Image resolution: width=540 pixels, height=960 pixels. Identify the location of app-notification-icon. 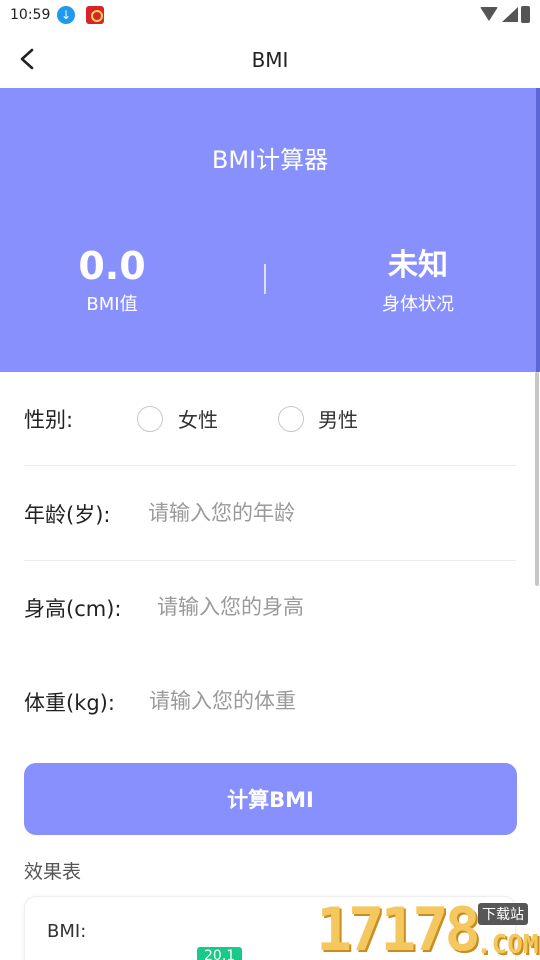
(95, 15).